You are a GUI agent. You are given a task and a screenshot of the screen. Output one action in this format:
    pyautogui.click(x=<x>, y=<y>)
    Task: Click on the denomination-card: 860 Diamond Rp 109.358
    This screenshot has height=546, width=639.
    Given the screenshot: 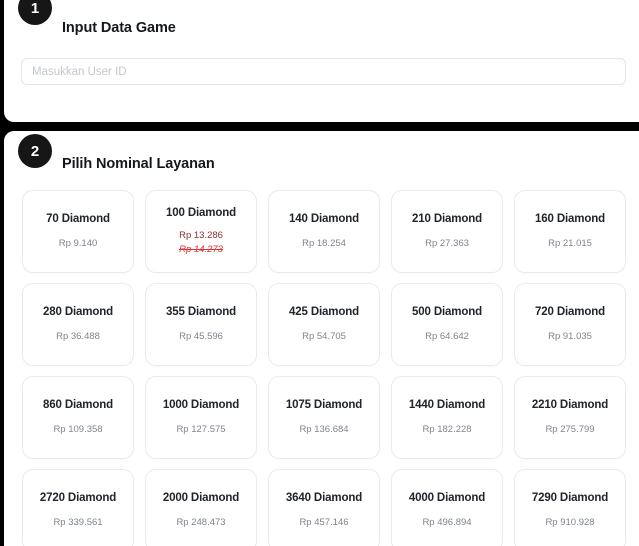 What is the action you would take?
    pyautogui.click(x=78, y=417)
    